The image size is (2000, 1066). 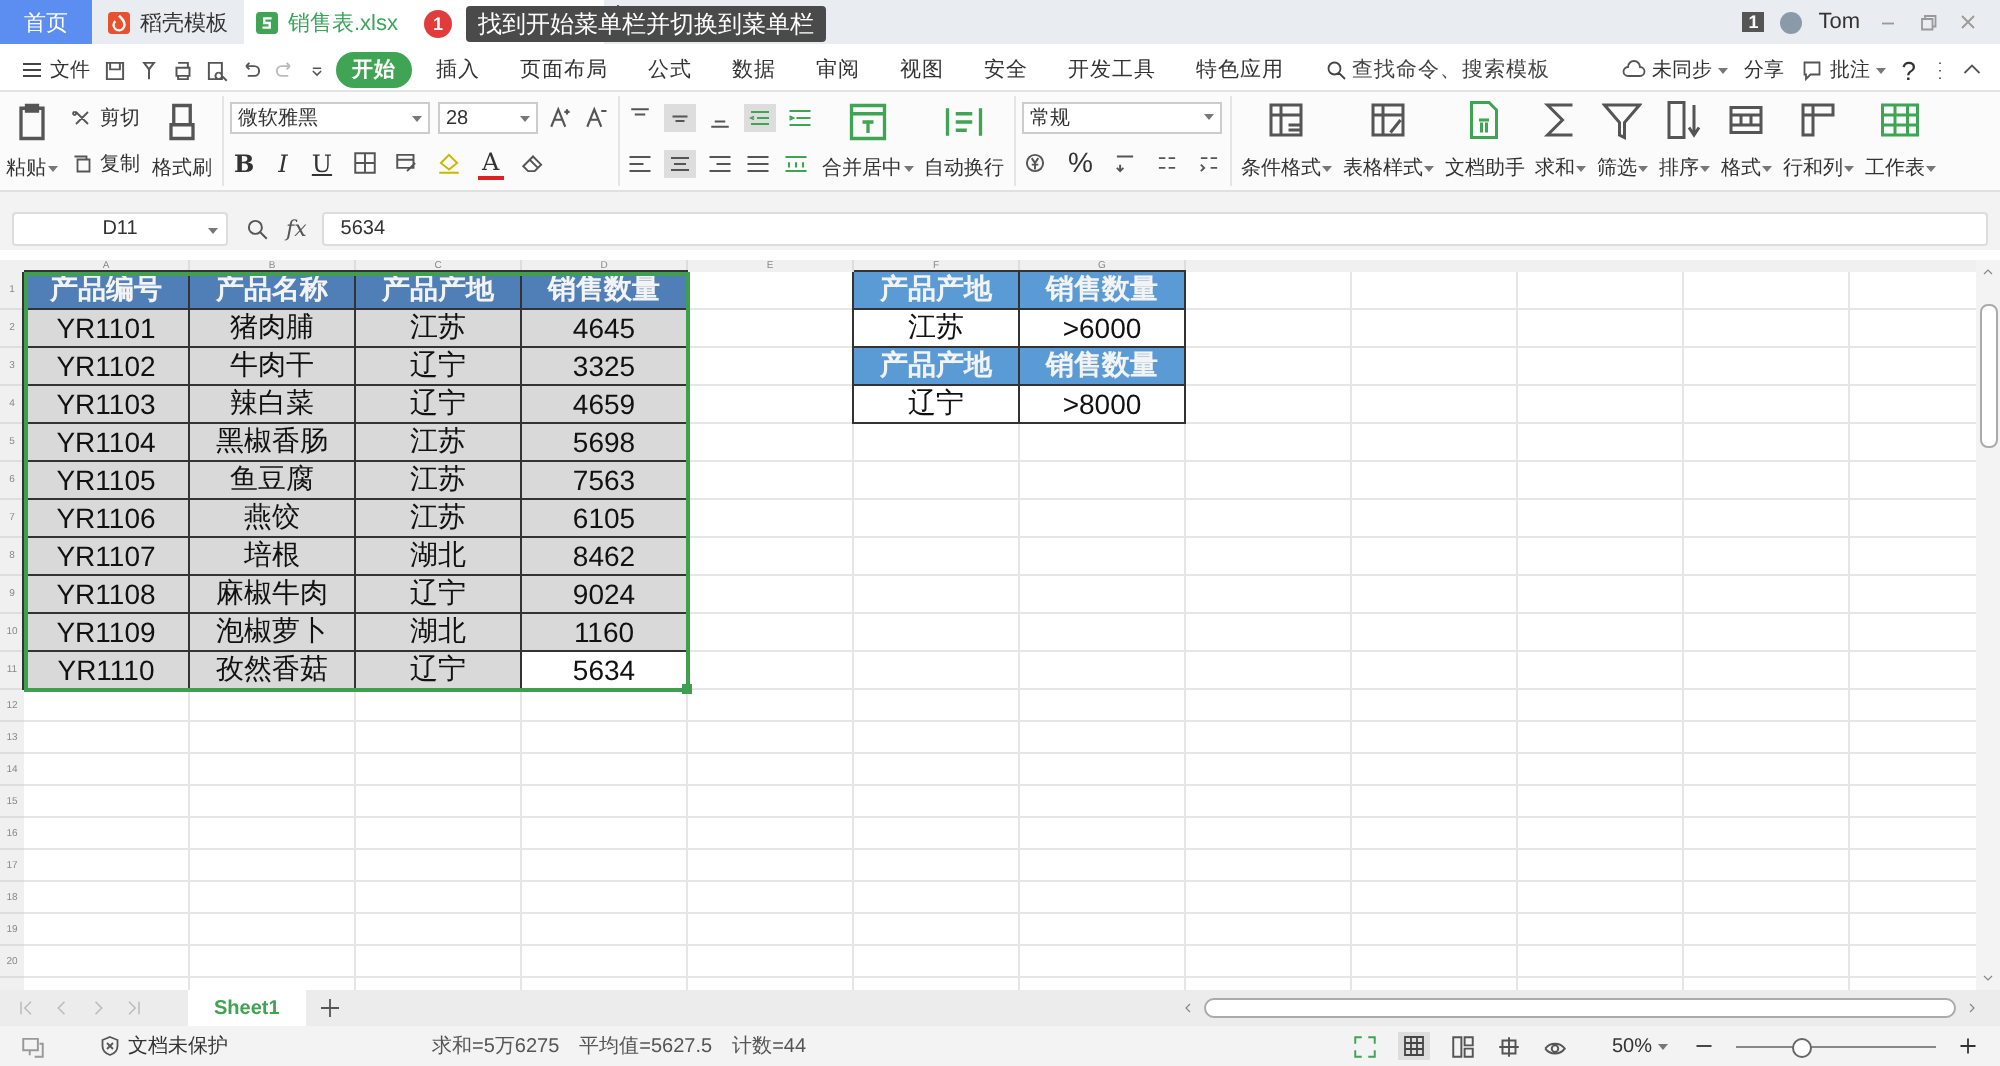 What do you see at coordinates (33, 1046) in the screenshot?
I see `monitor-icon` at bounding box center [33, 1046].